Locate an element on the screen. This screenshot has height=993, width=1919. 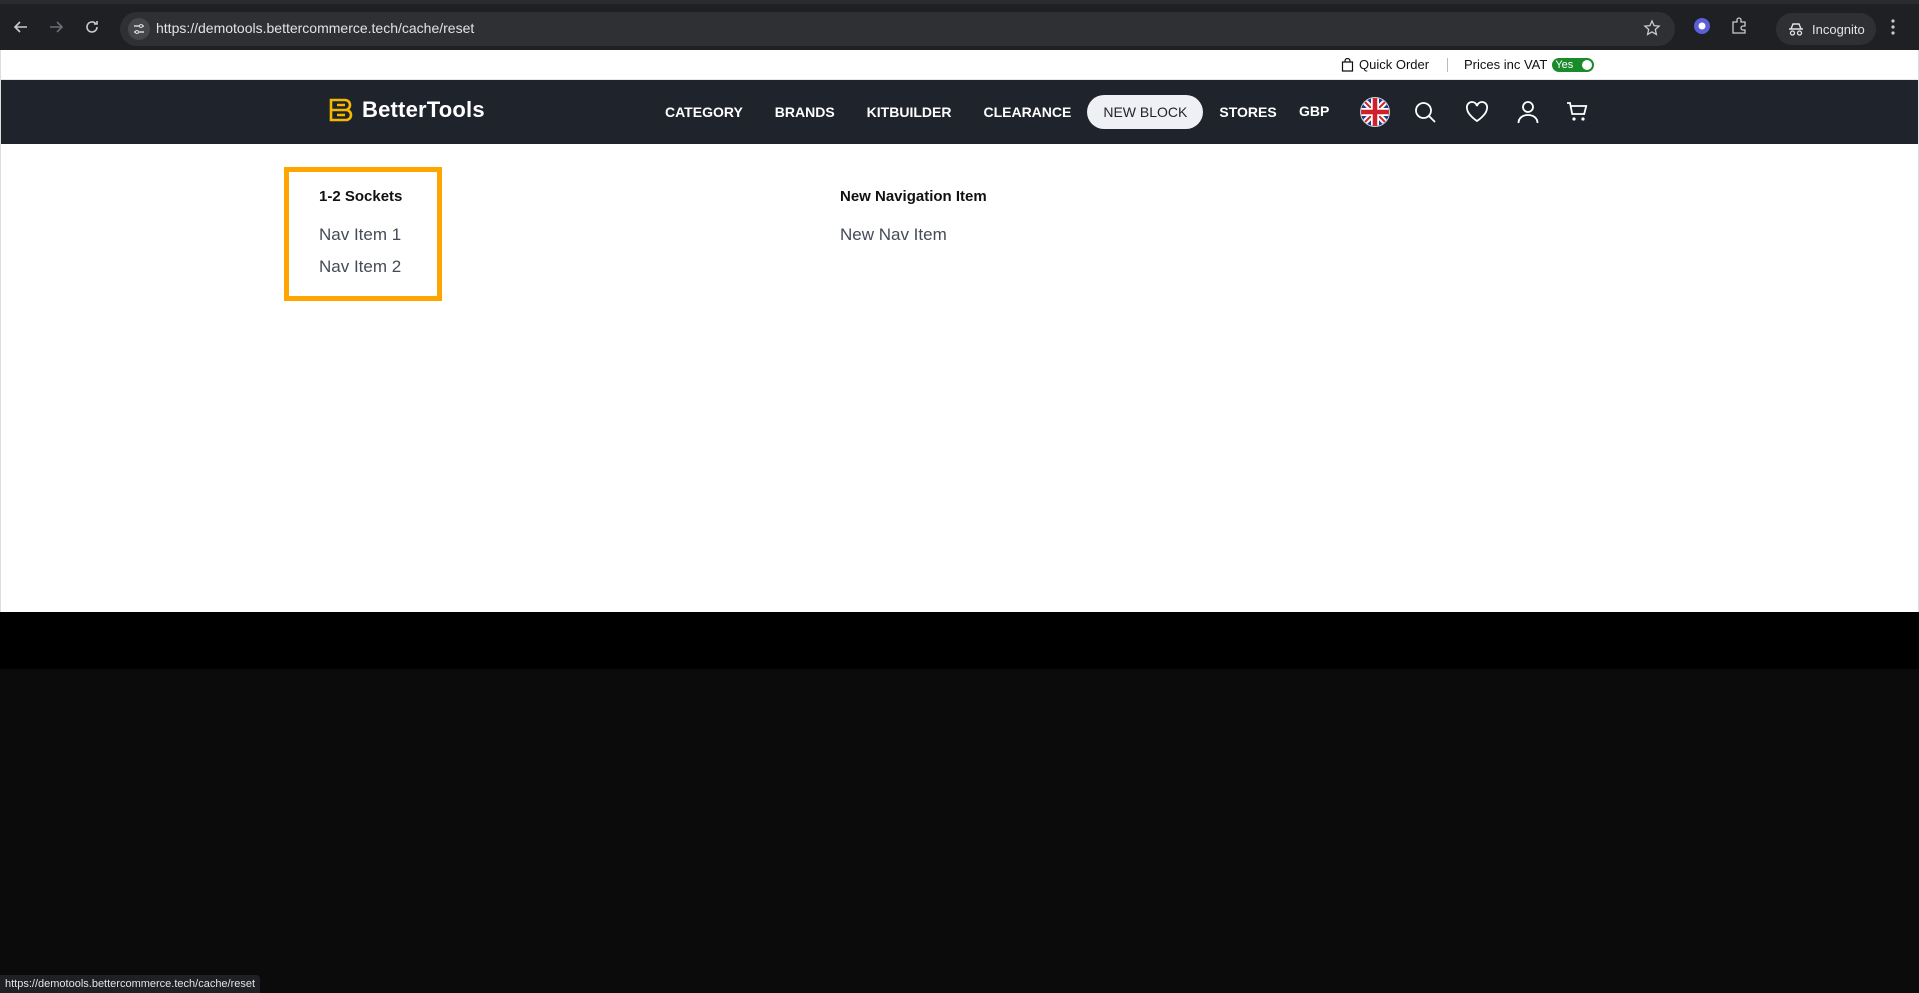
incognito-label: Incognito is located at coordinates (1838, 29).